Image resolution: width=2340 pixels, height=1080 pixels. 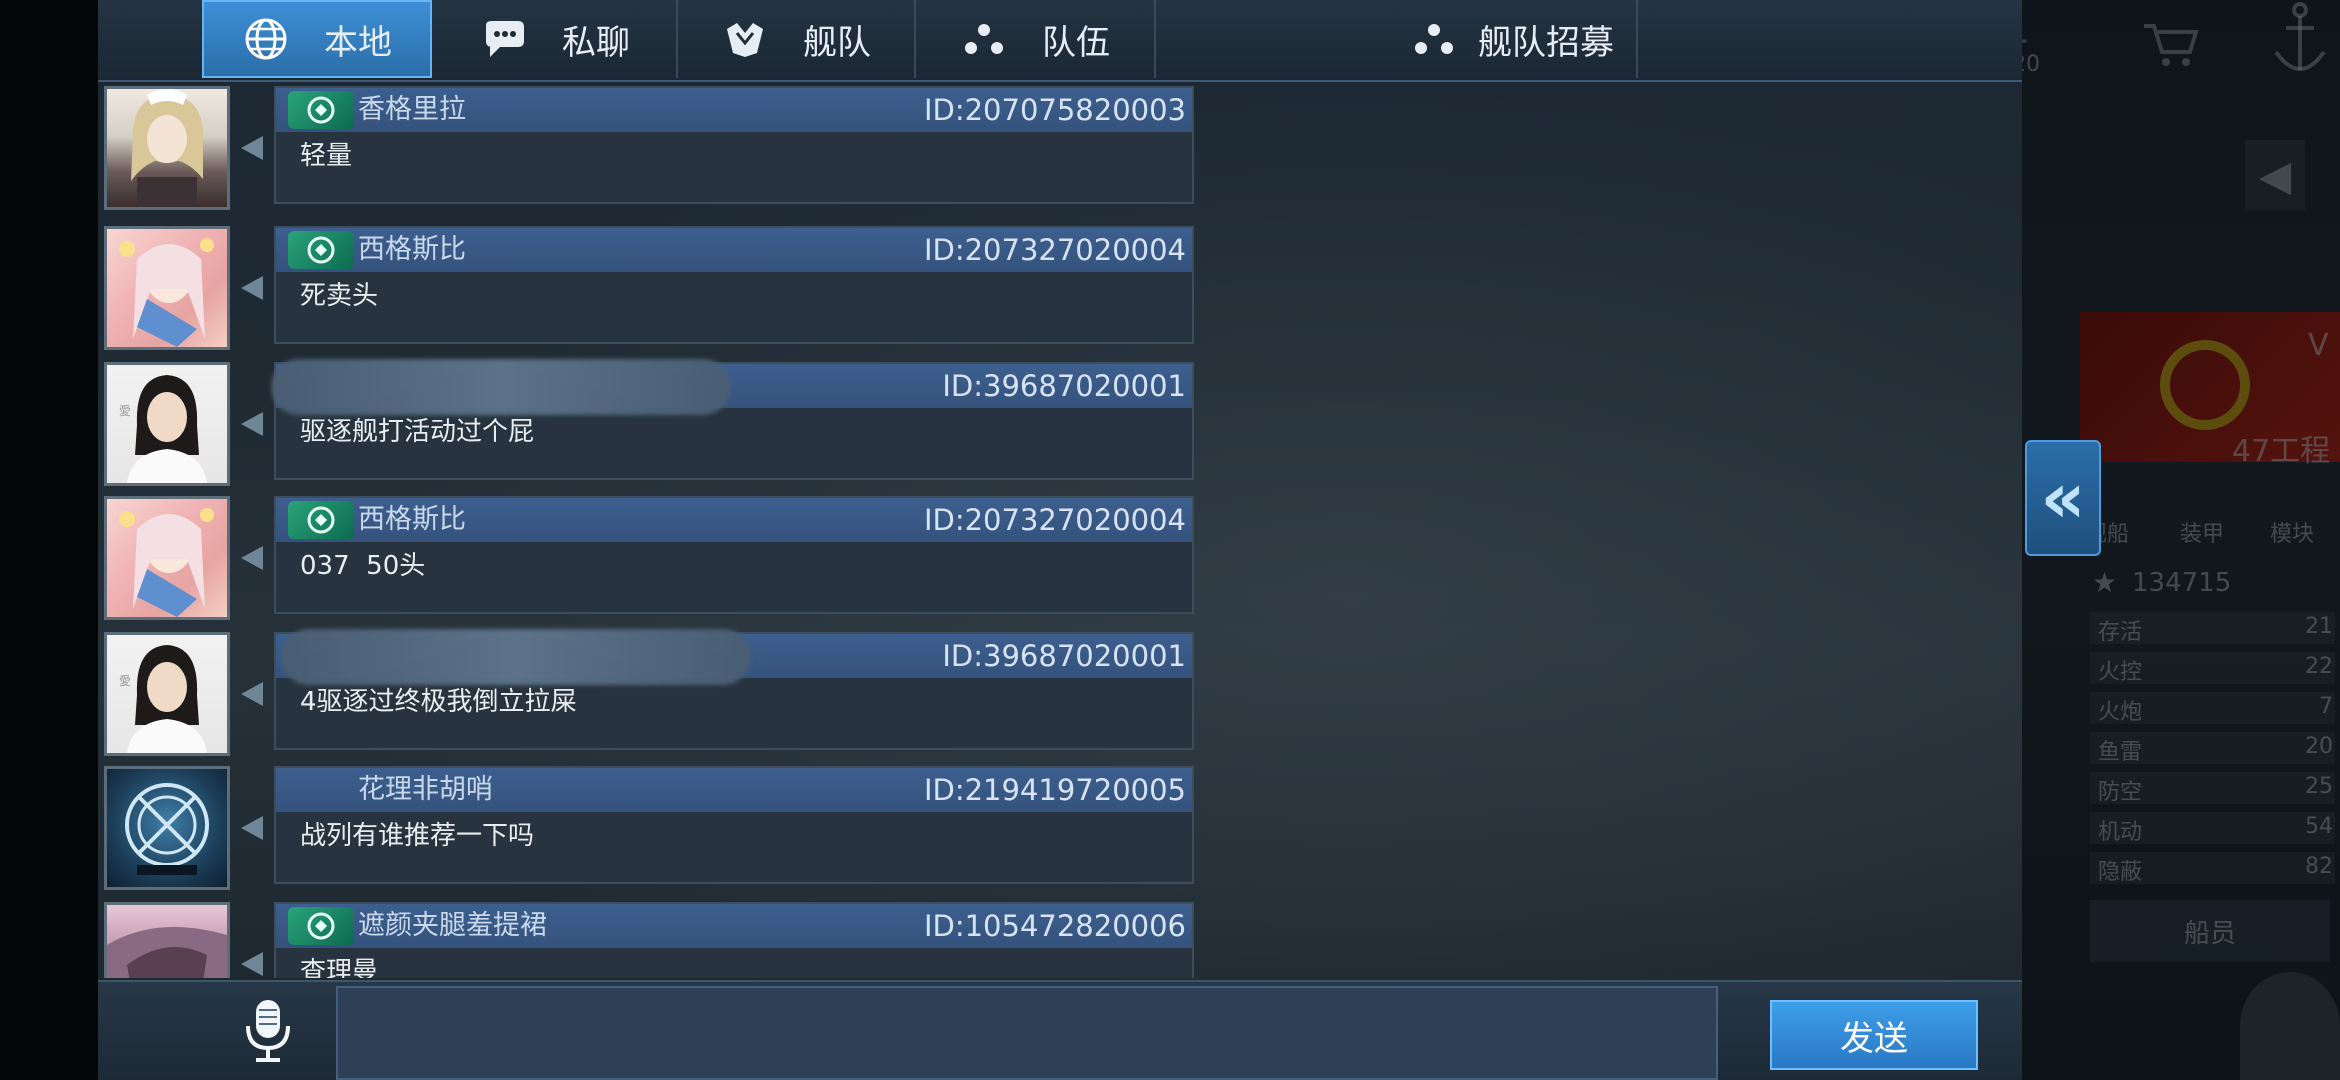 I want to click on microphone-icon, so click(x=268, y=1031).